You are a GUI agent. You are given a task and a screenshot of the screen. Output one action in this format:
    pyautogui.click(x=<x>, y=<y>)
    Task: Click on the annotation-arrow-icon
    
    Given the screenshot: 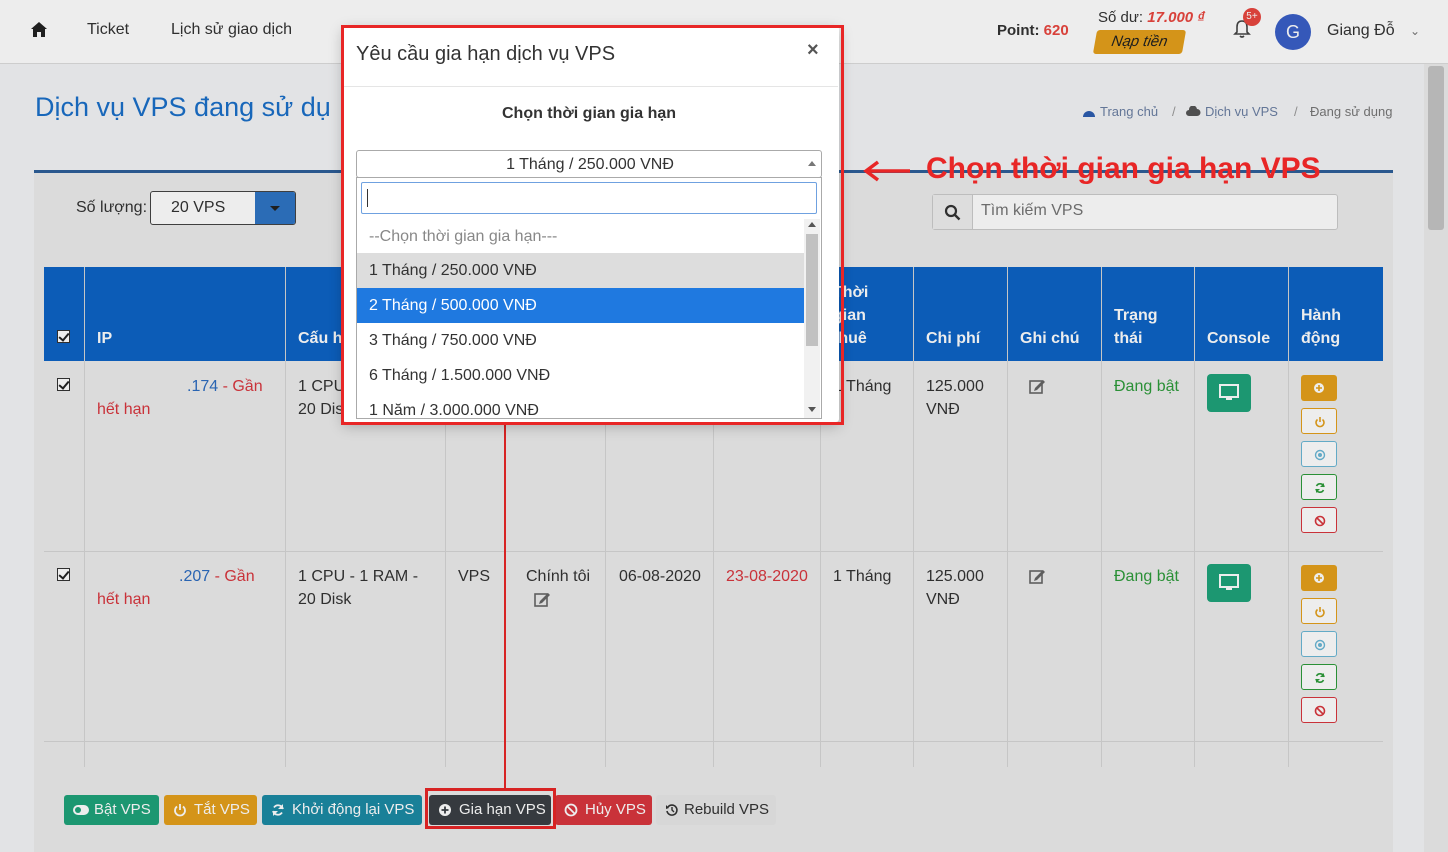 What is the action you would take?
    pyautogui.click(x=886, y=171)
    